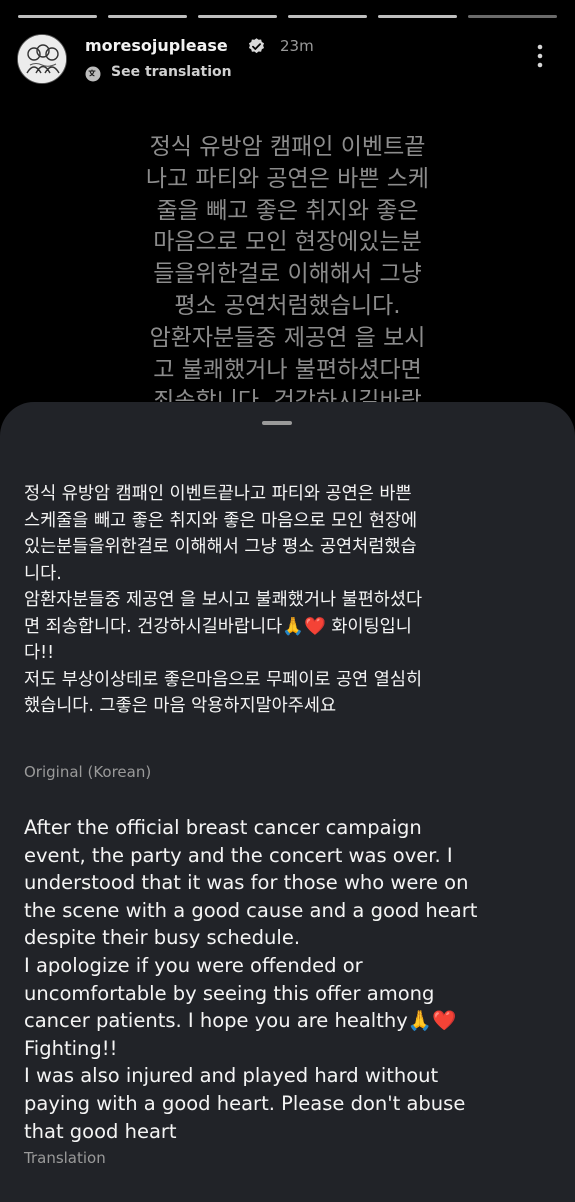  I want to click on avatar, so click(42, 59).